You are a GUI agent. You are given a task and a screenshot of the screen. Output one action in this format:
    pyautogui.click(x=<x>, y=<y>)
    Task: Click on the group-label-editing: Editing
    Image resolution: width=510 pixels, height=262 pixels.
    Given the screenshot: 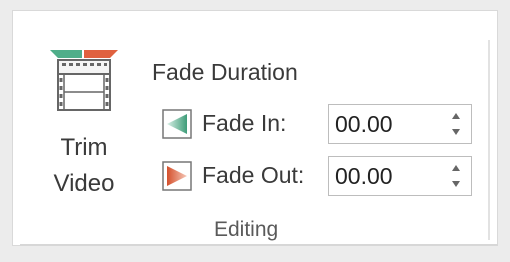 What is the action you would take?
    pyautogui.click(x=246, y=229)
    